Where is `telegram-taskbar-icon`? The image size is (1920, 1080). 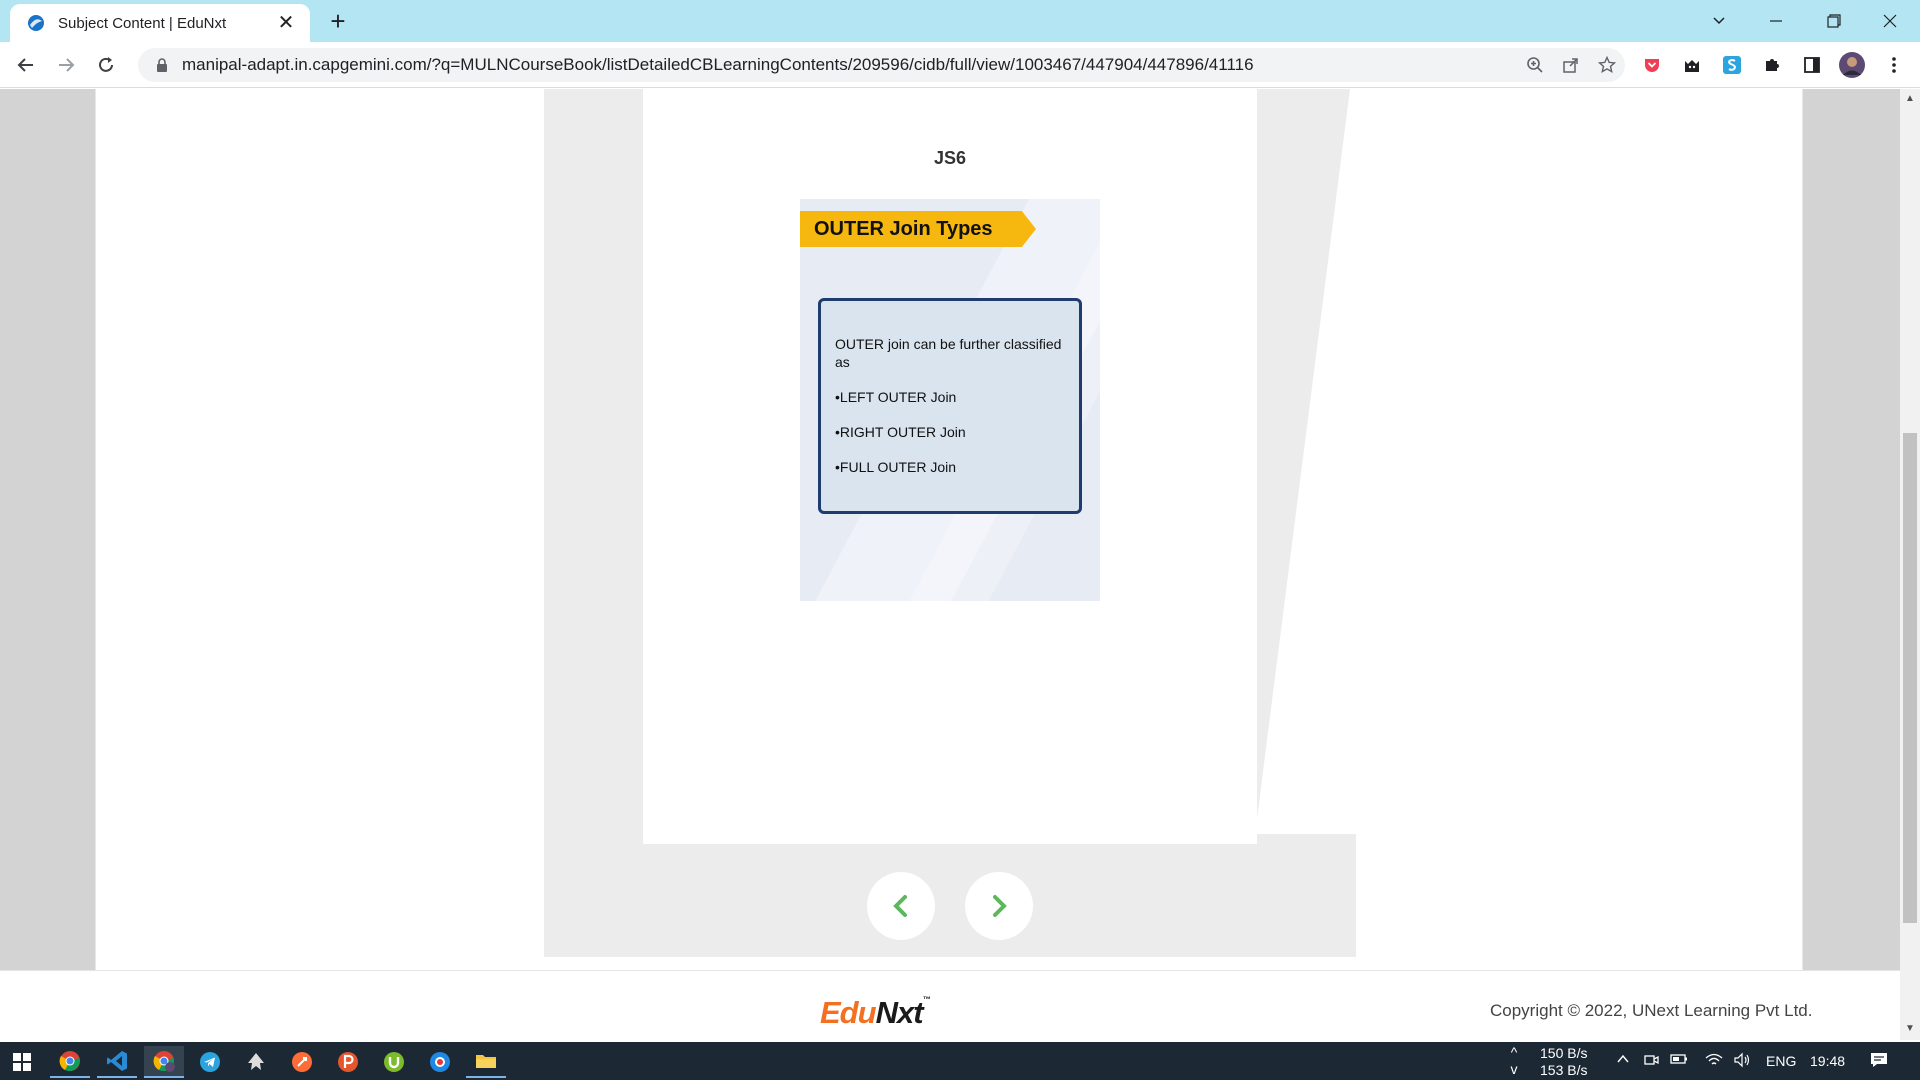
telegram-taskbar-icon is located at coordinates (210, 1062).